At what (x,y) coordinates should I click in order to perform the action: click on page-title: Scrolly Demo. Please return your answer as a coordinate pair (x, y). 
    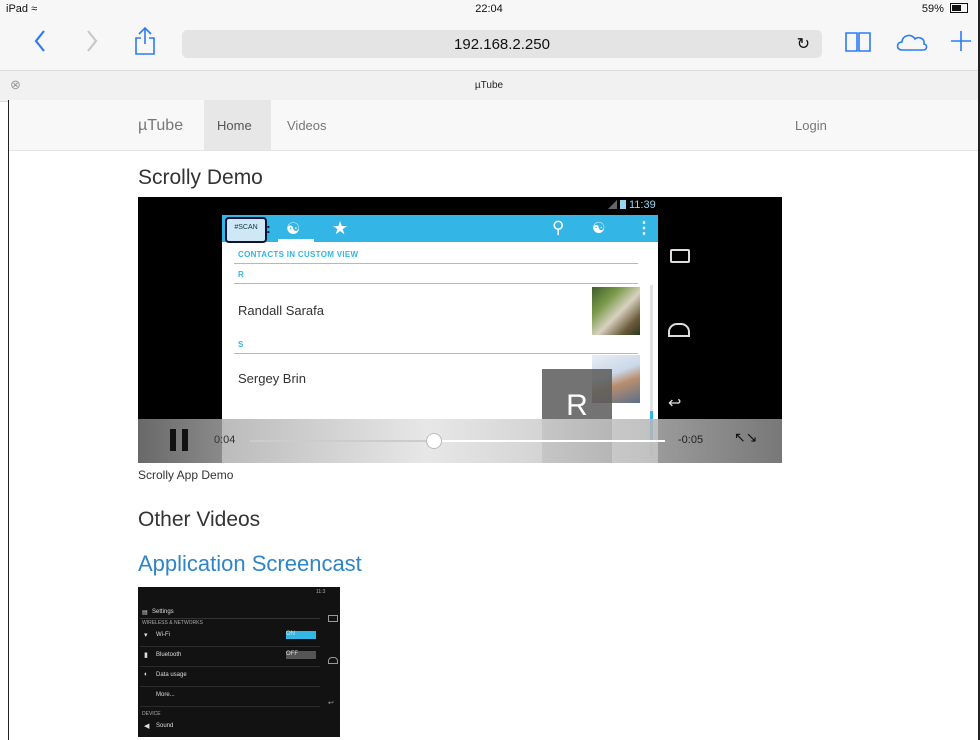
    Looking at the image, I should click on (200, 177).